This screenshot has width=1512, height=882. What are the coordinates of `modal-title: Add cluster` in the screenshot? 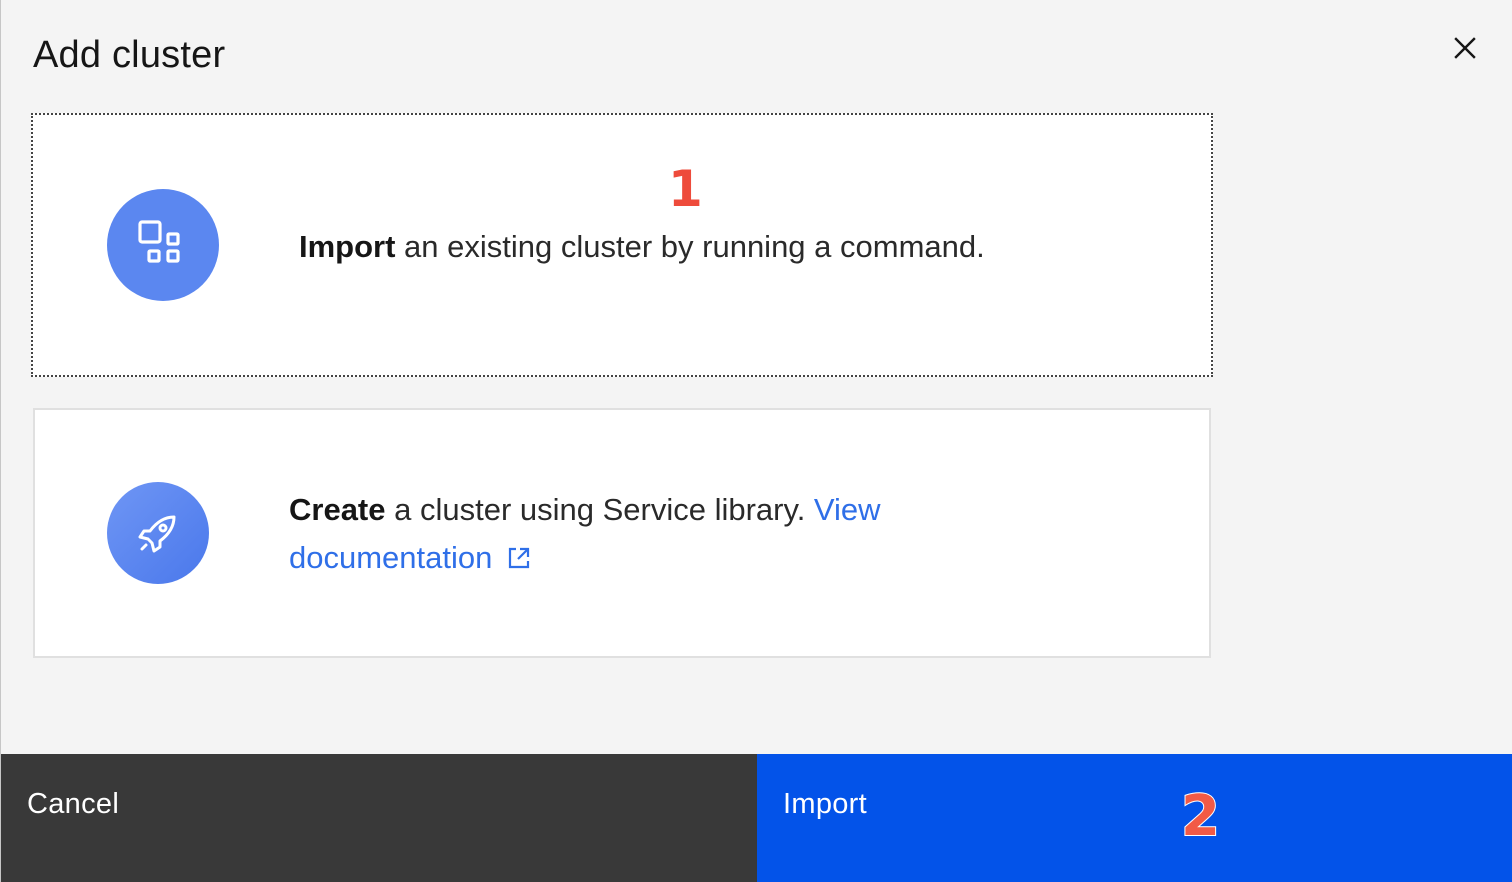 It's located at (129, 55).